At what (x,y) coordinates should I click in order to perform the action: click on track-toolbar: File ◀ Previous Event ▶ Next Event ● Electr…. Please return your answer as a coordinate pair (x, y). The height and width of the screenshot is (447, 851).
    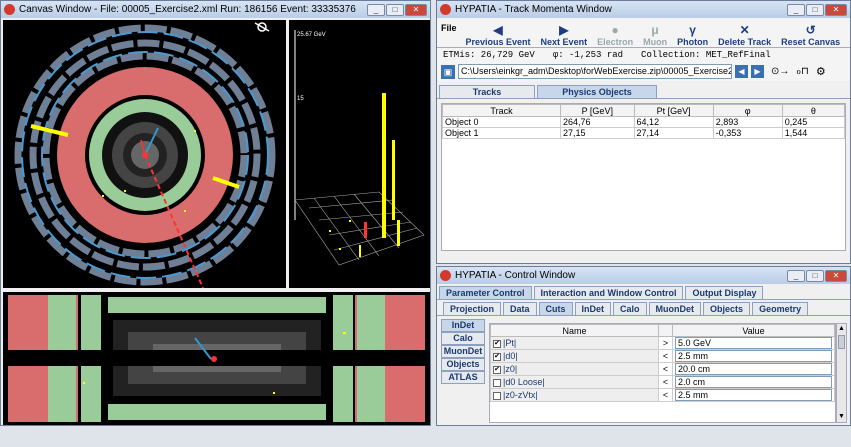
    Looking at the image, I should click on (643, 33).